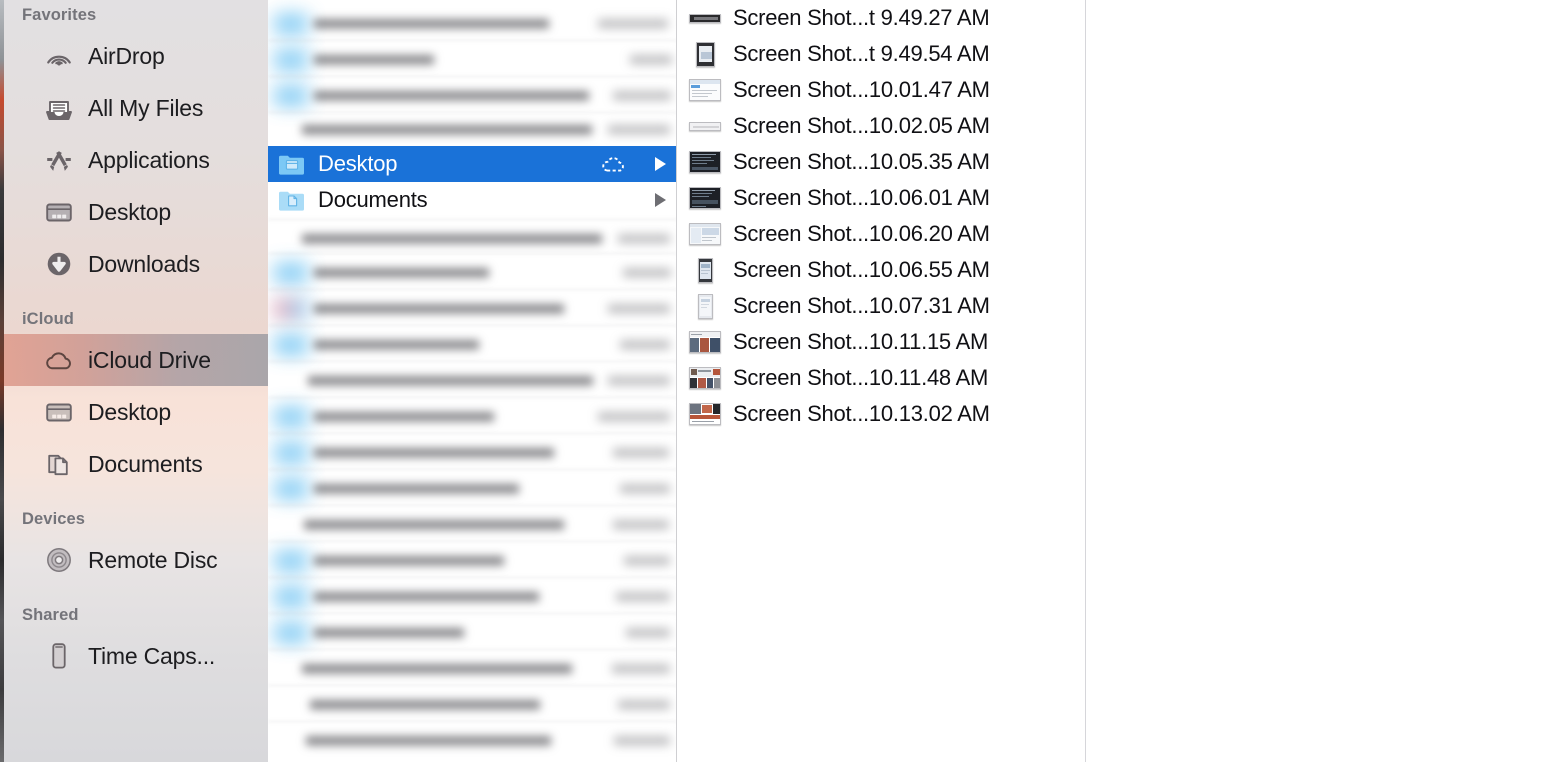 This screenshot has width=1542, height=762. I want to click on folder-document-icon, so click(292, 200).